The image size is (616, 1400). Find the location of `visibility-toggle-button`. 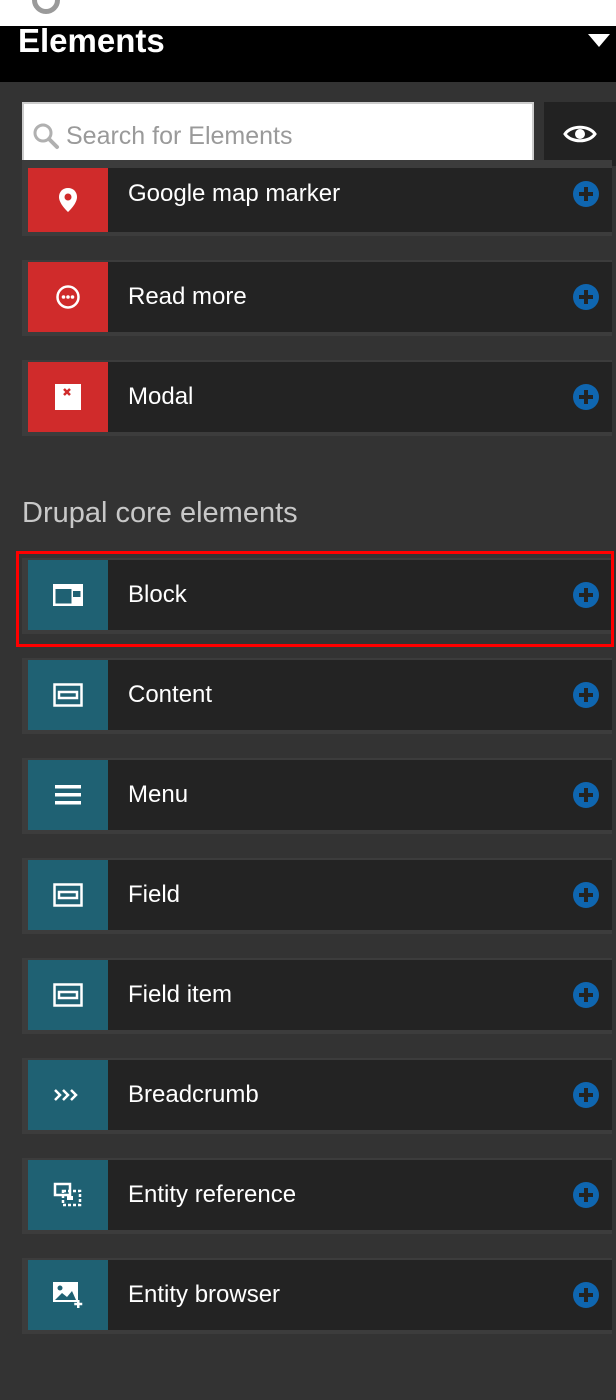

visibility-toggle-button is located at coordinates (580, 134).